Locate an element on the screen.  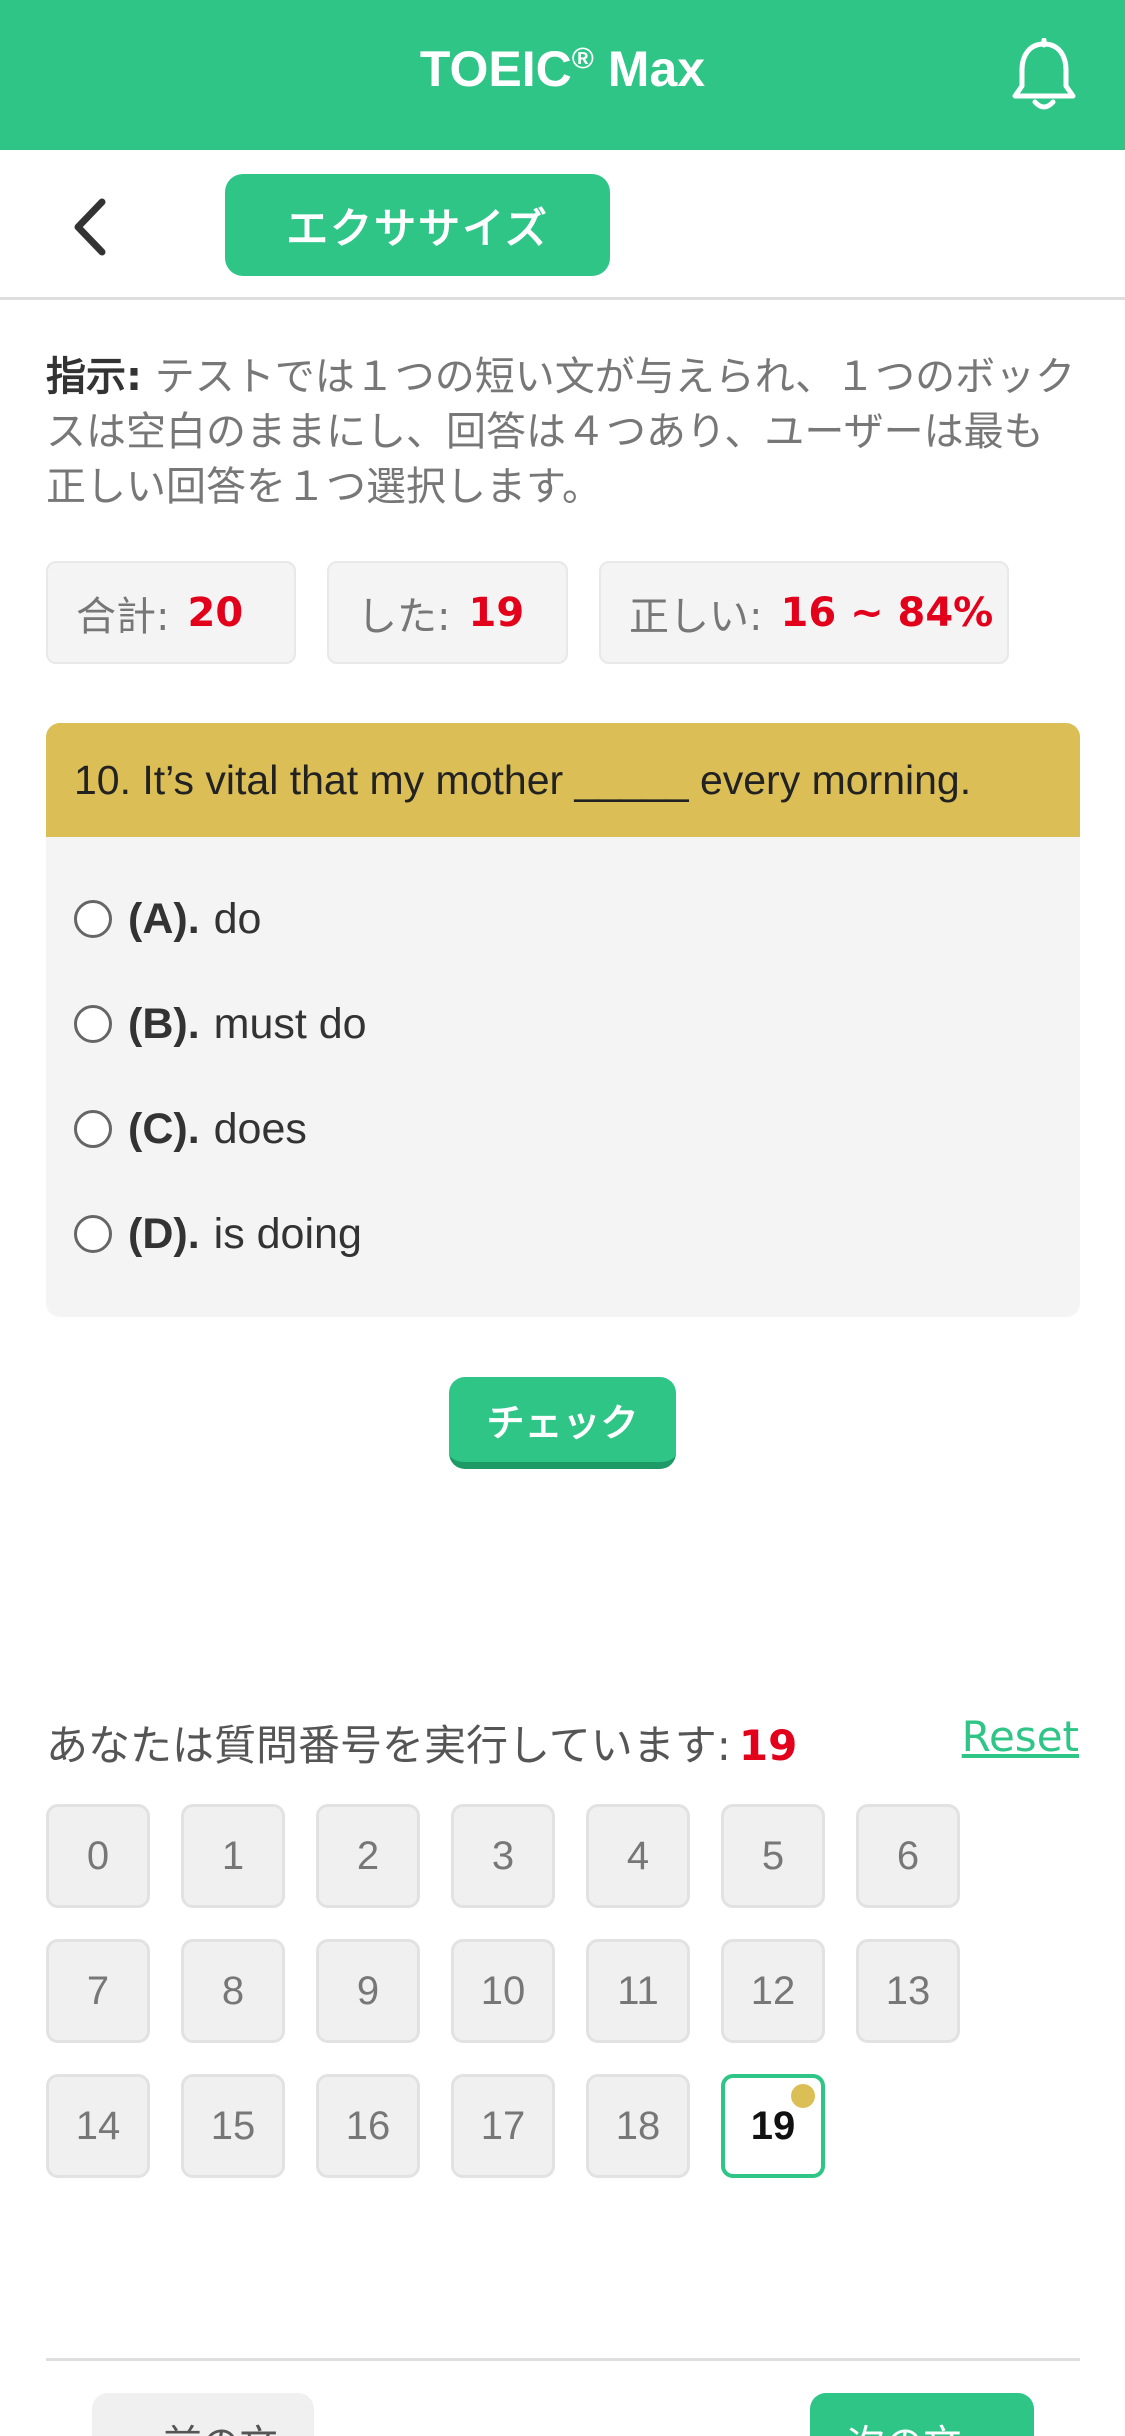
radio-option-b is located at coordinates (93, 1024).